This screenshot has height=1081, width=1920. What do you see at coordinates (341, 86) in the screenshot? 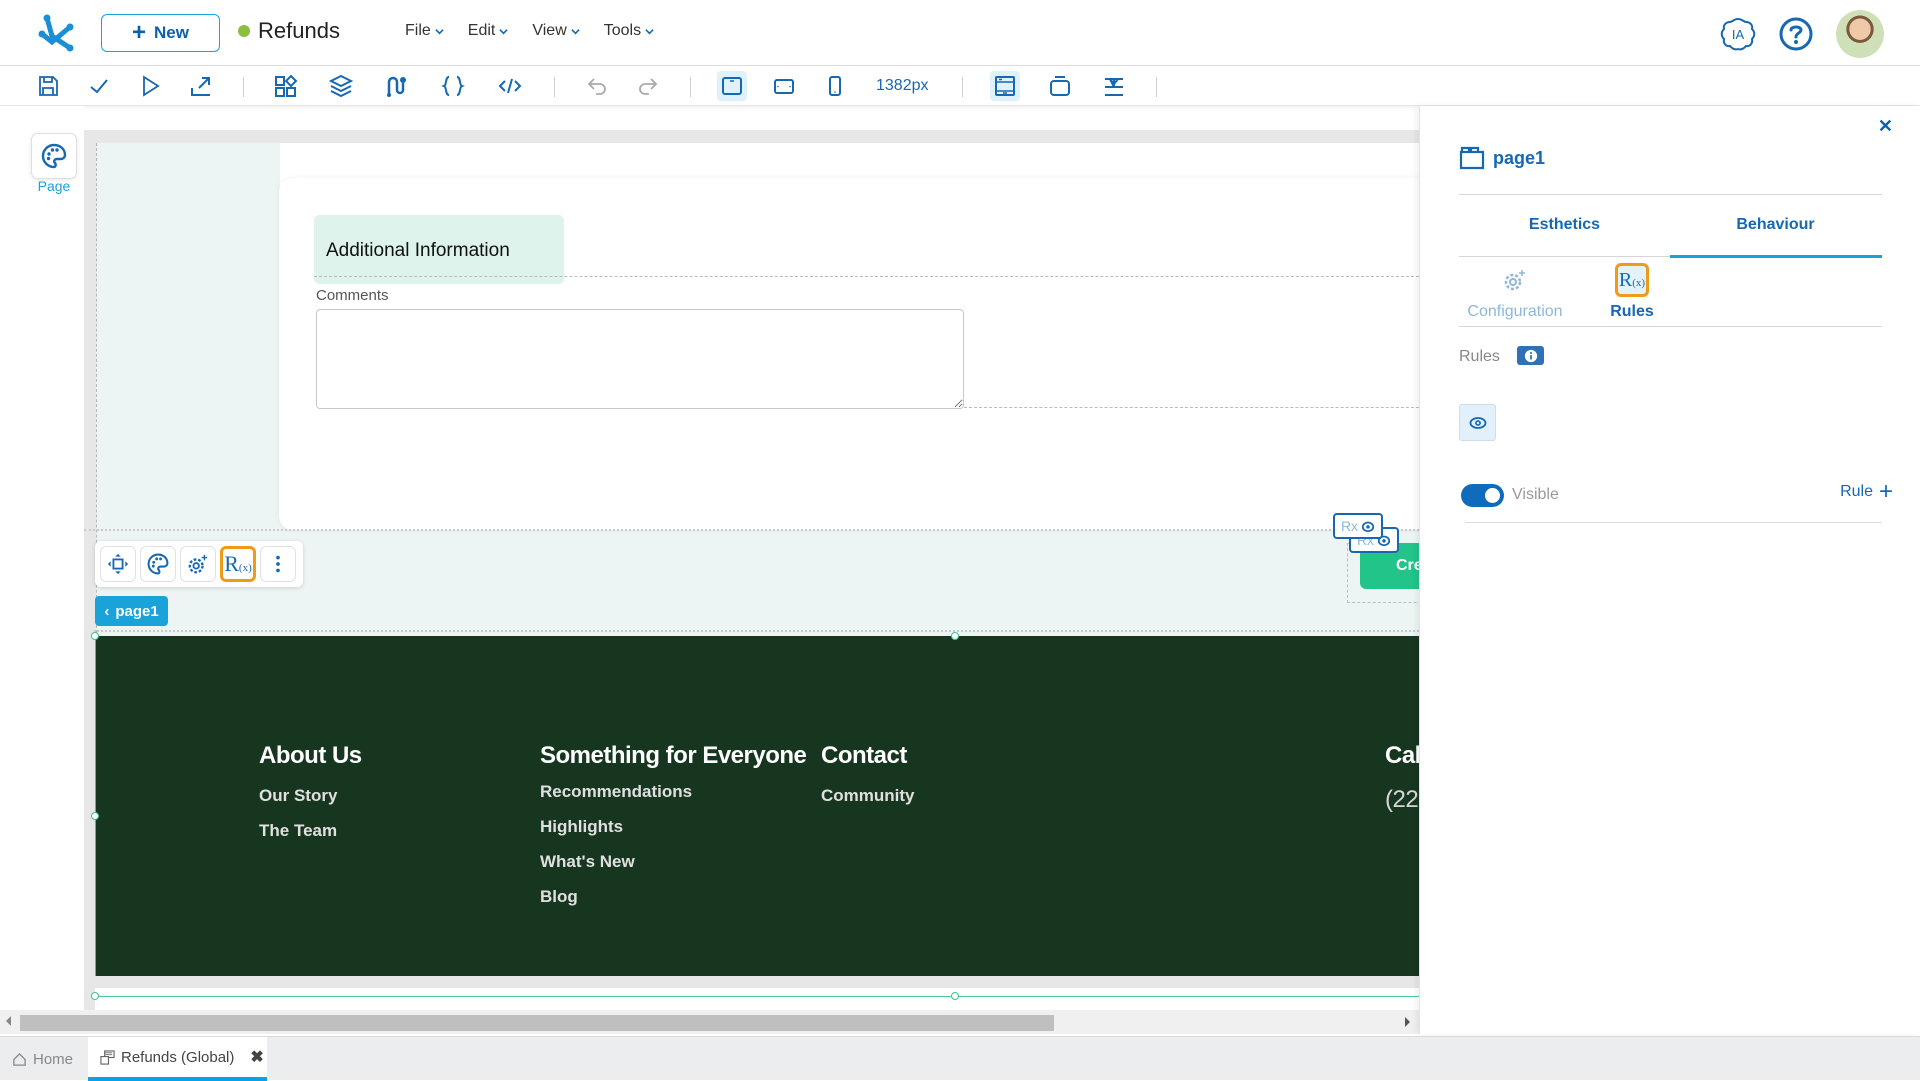
I see `layers-icon` at bounding box center [341, 86].